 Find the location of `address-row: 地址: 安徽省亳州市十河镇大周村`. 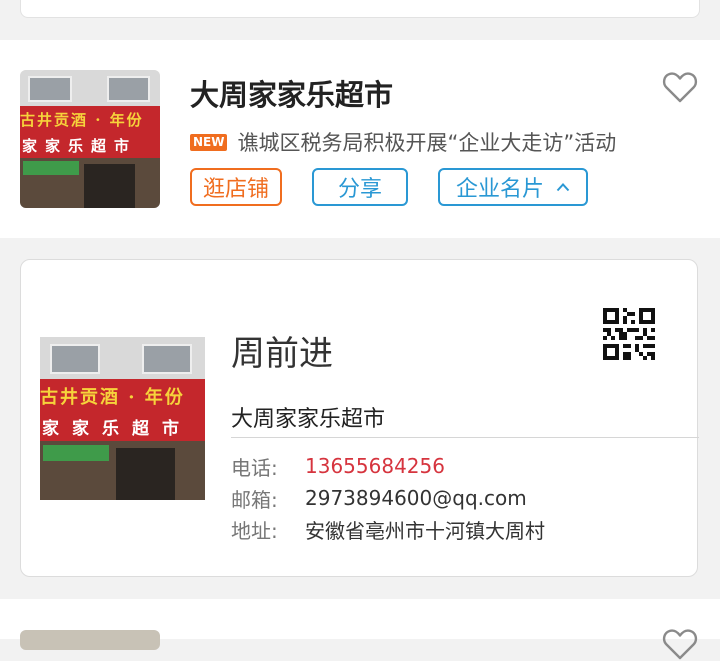

address-row: 地址: 安徽省亳州市十河镇大周村 is located at coordinates (388, 529).